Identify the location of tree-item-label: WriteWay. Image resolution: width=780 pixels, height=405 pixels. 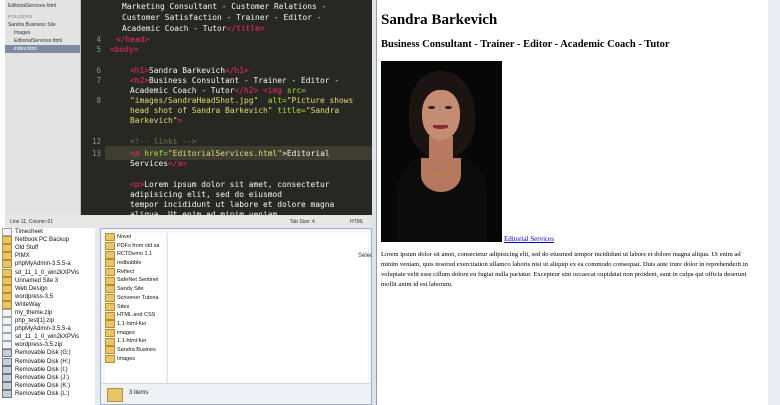
(28, 304).